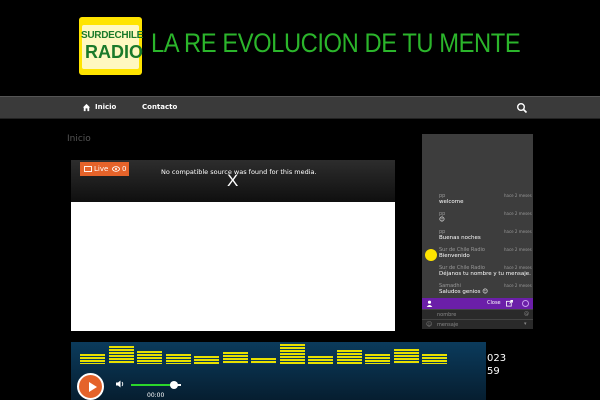 Image resolution: width=600 pixels, height=400 pixels. I want to click on side-number: 023, so click(497, 358).